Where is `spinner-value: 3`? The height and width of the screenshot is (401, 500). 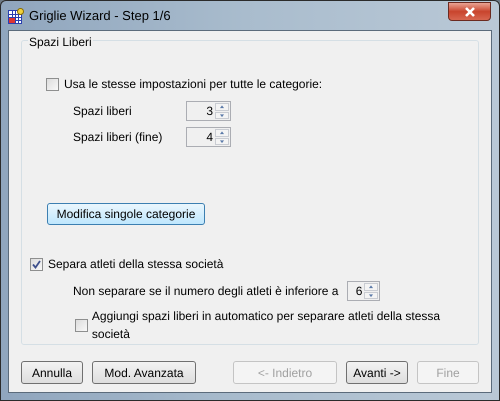 spinner-value: 3 is located at coordinates (209, 111).